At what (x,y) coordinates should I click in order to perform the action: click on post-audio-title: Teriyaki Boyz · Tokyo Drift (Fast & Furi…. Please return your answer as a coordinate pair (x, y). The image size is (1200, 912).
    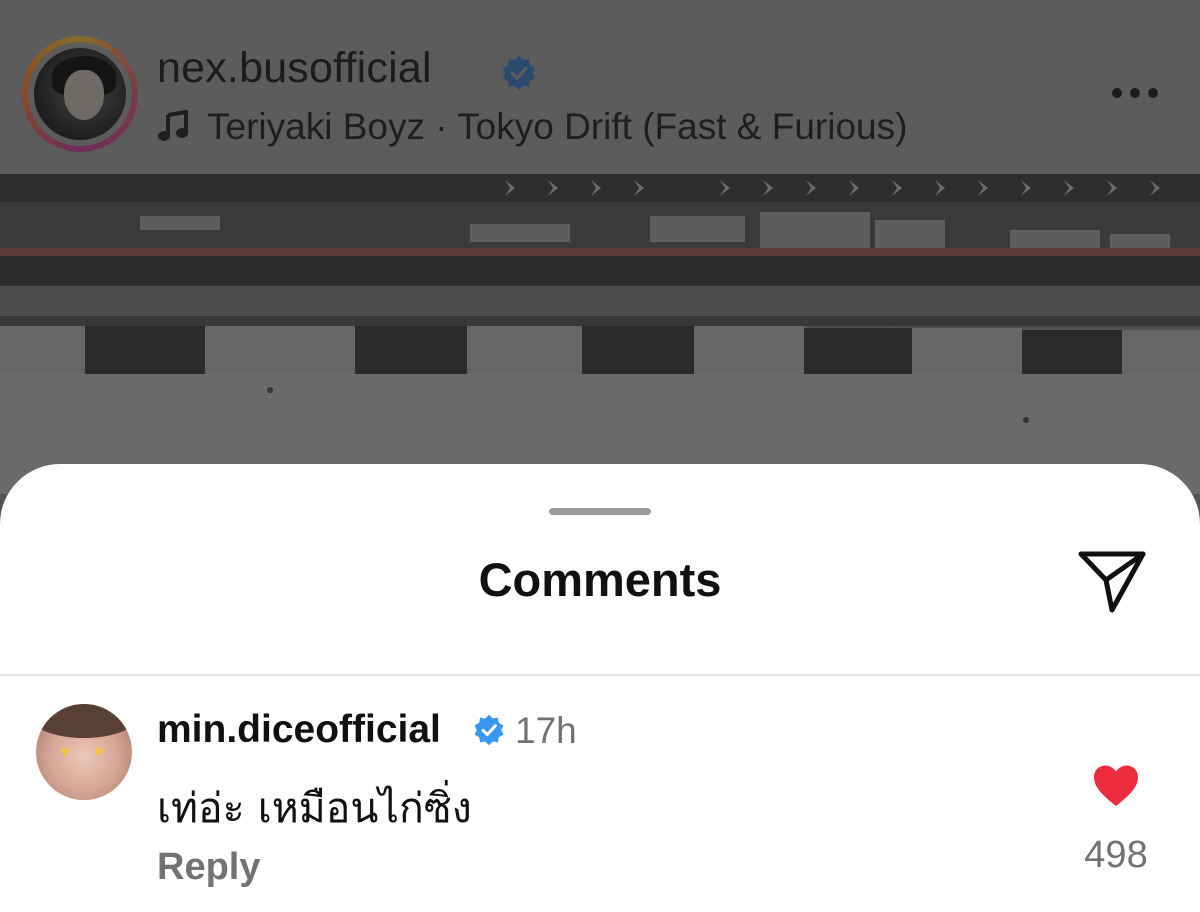
    Looking at the image, I should click on (557, 126).